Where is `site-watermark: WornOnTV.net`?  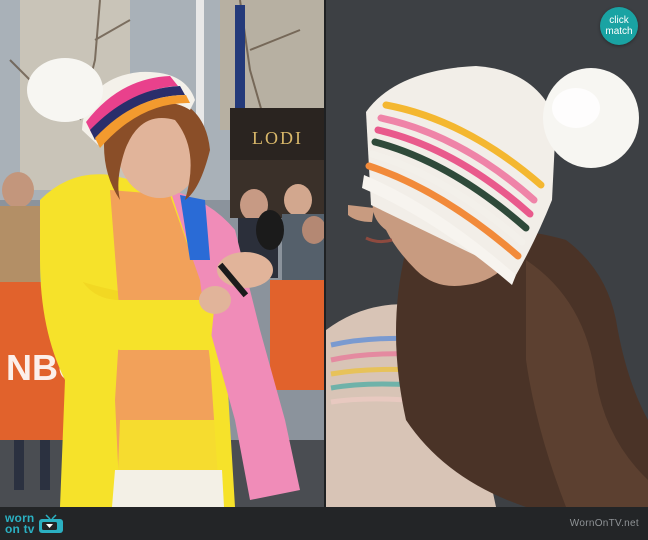 site-watermark: WornOnTV.net is located at coordinates (604, 523).